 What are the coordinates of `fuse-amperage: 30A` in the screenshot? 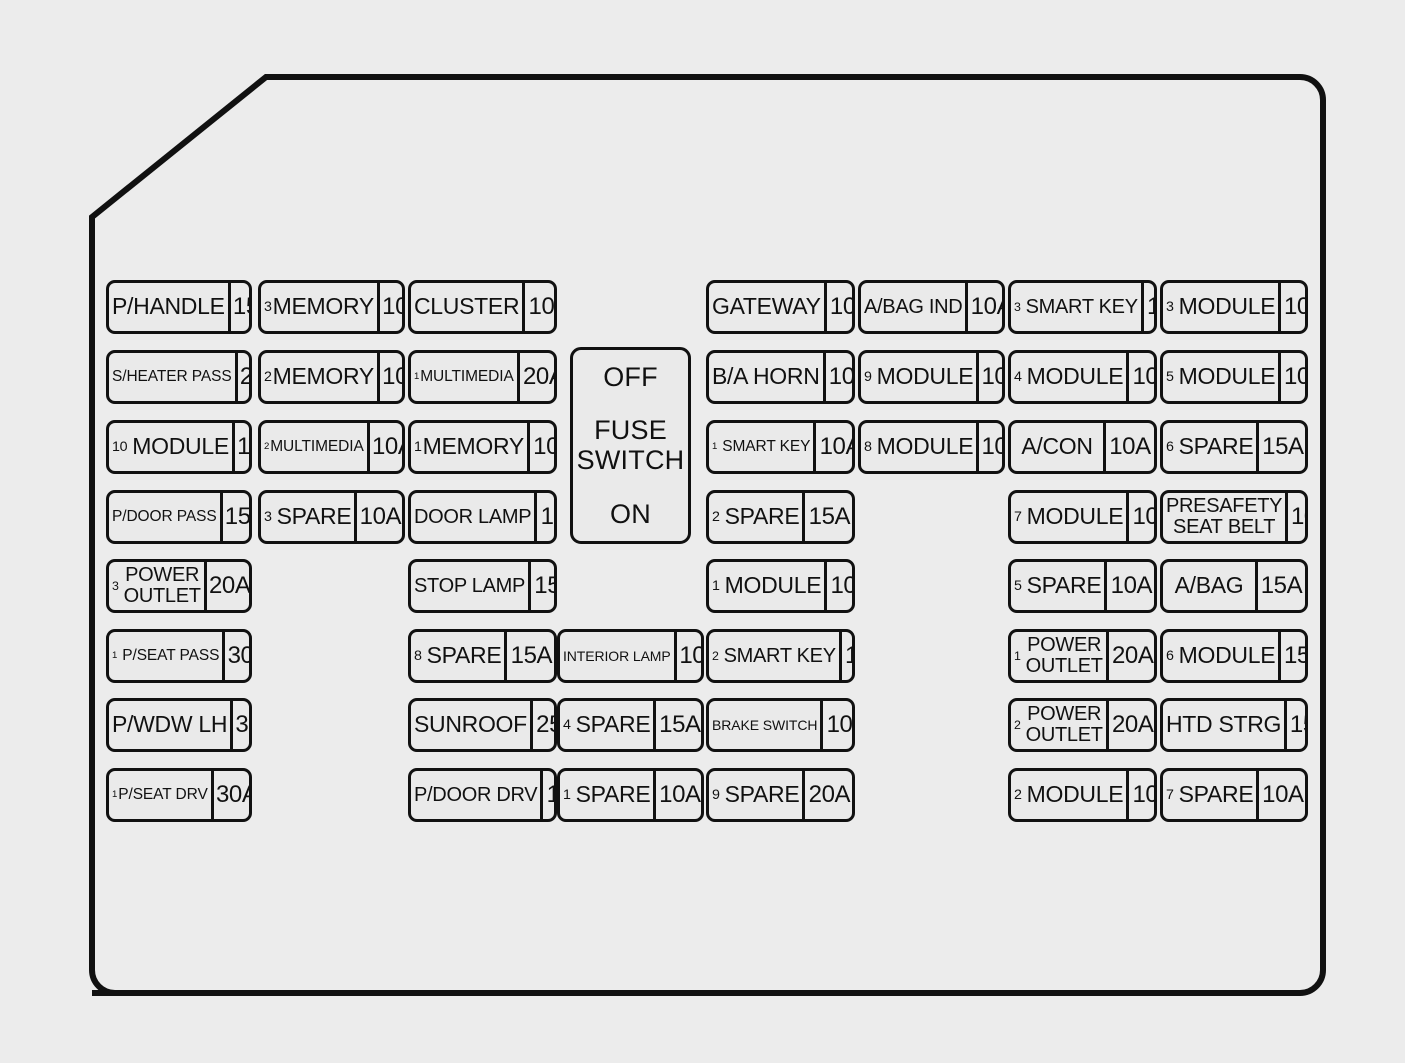 It's located at (242, 724).